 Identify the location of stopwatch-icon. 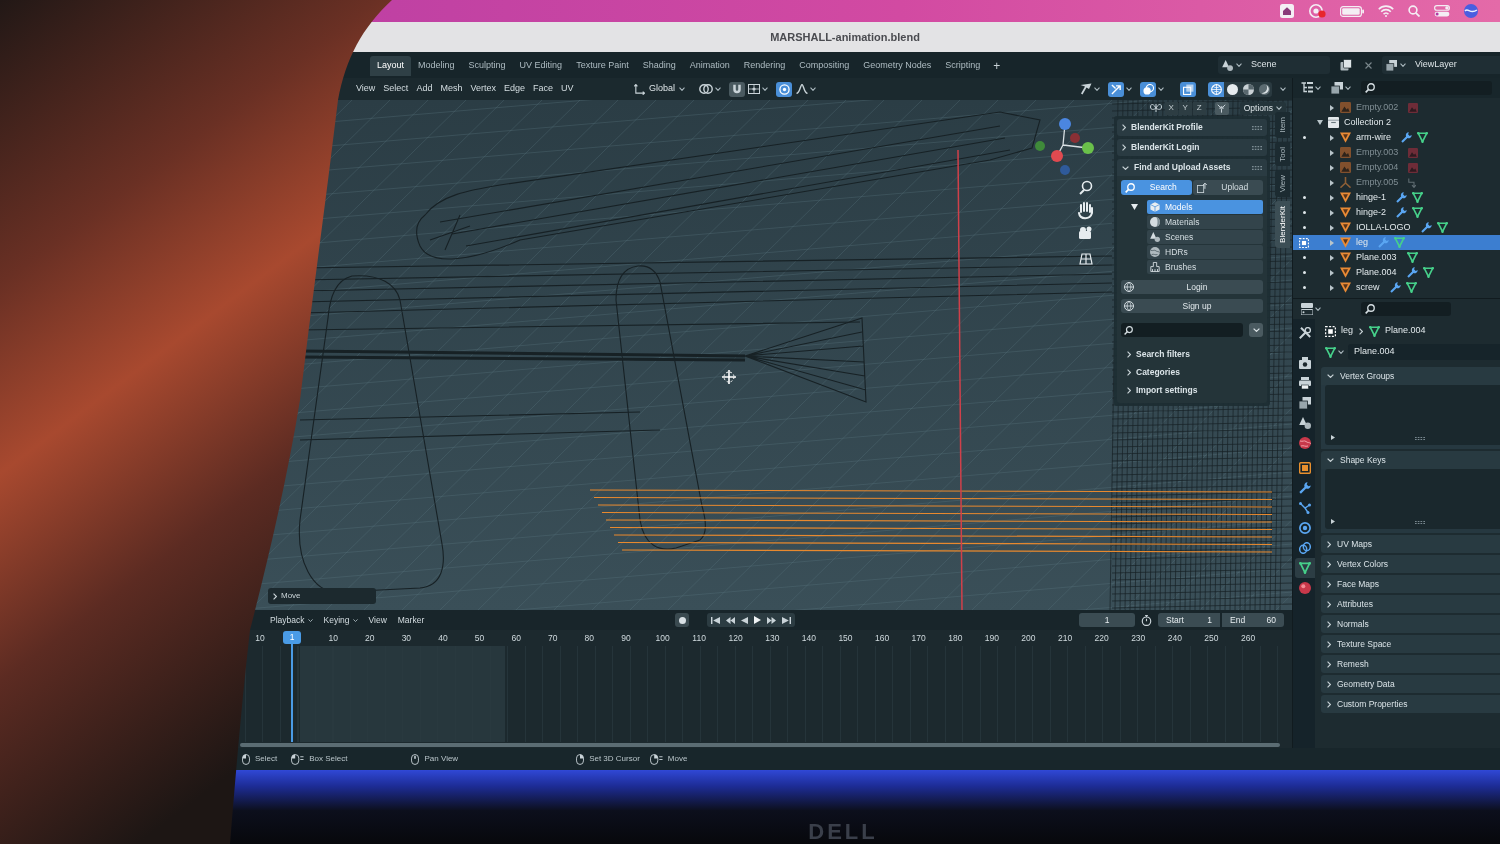
(1146, 620).